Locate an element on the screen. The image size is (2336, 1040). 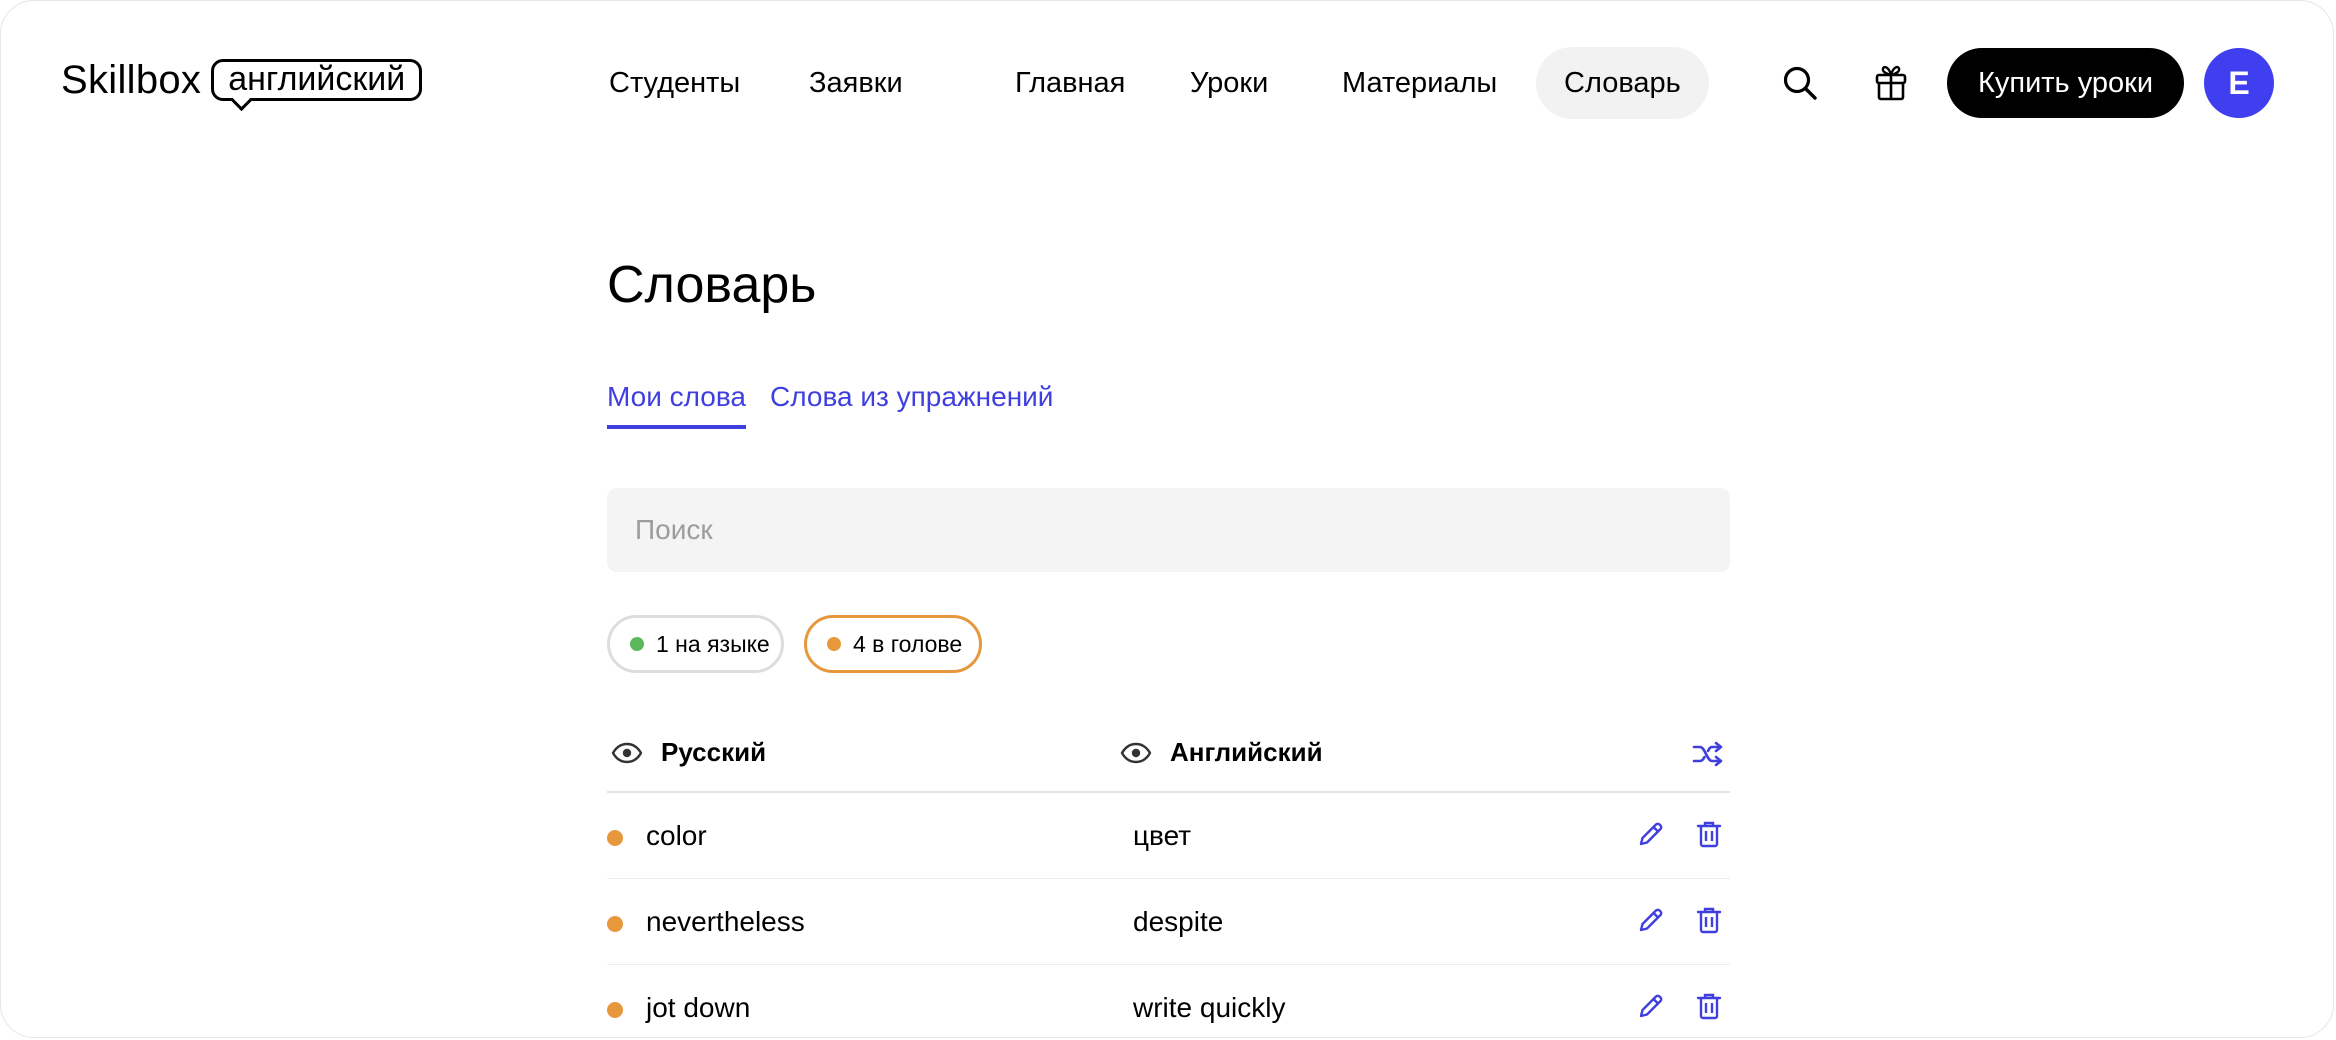
nav-students: Студенты is located at coordinates (674, 83).